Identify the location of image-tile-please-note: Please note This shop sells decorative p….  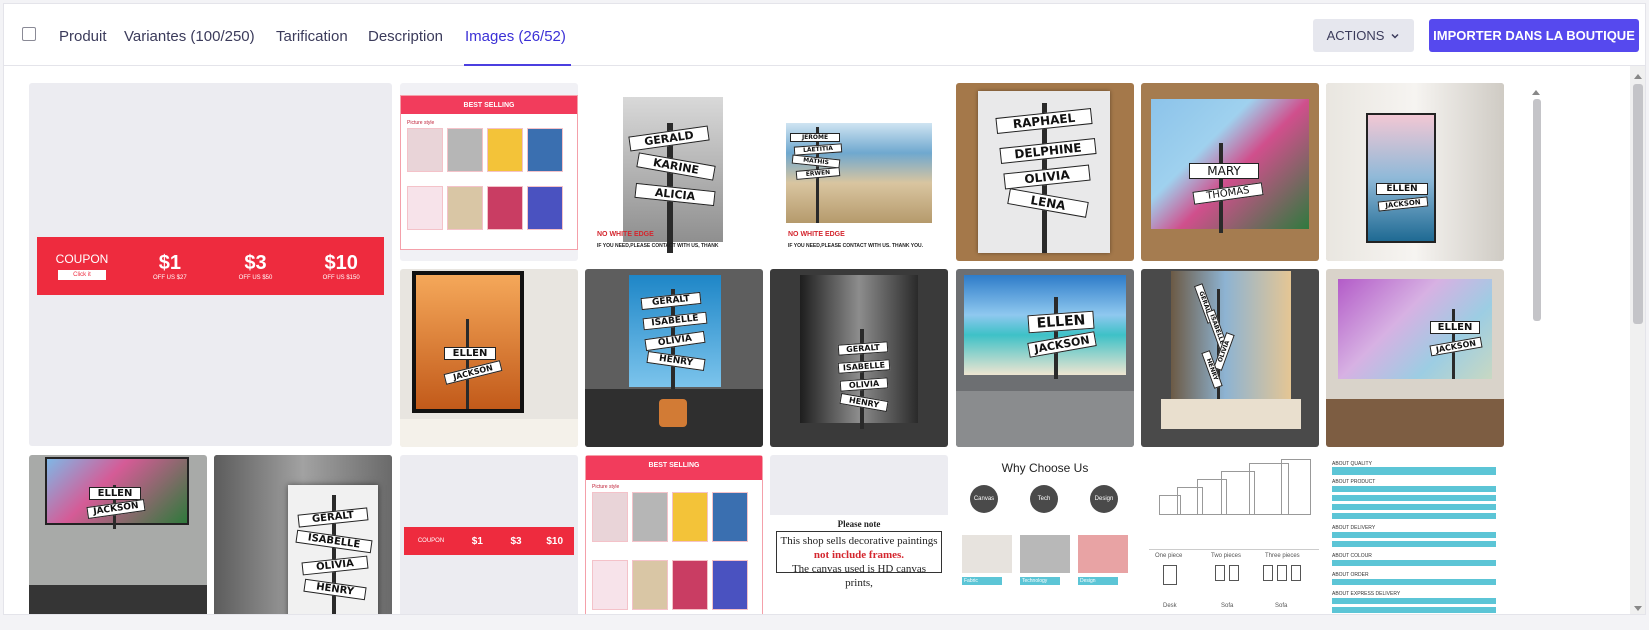
(859, 534).